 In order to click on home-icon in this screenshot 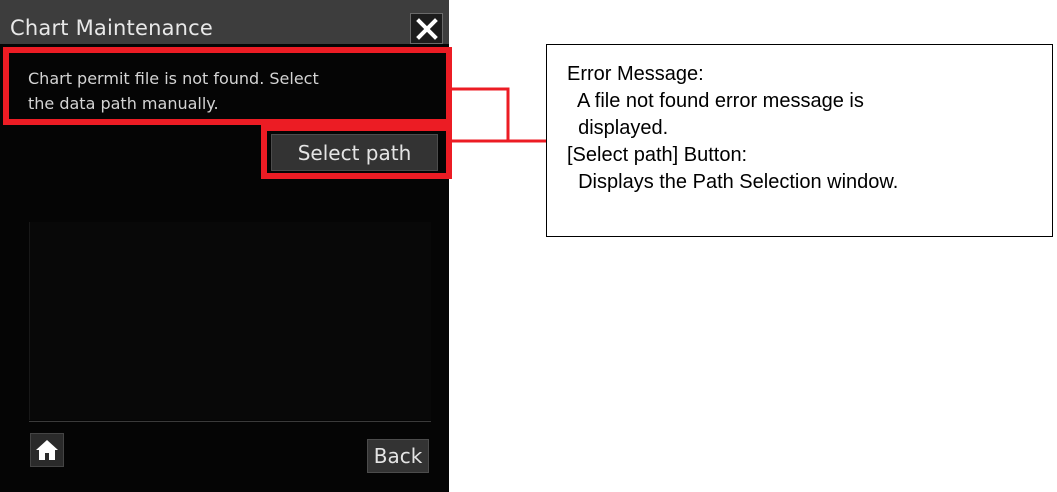, I will do `click(47, 450)`.